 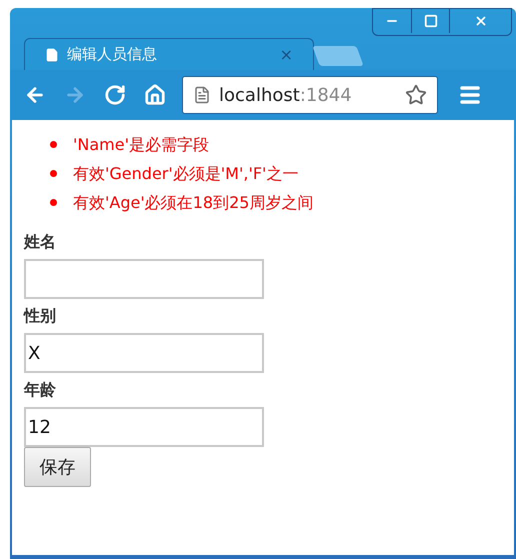 I want to click on field-label: 姓名, so click(x=40, y=242).